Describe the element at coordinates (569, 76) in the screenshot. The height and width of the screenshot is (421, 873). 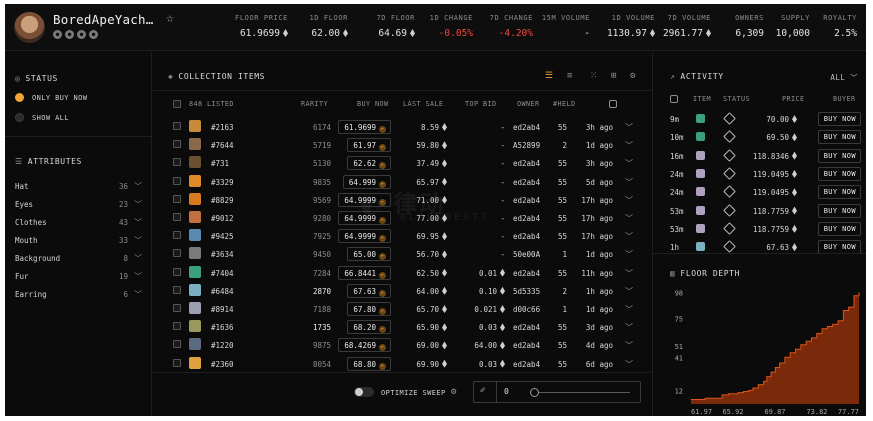
I see `list-icon: ≡` at that location.